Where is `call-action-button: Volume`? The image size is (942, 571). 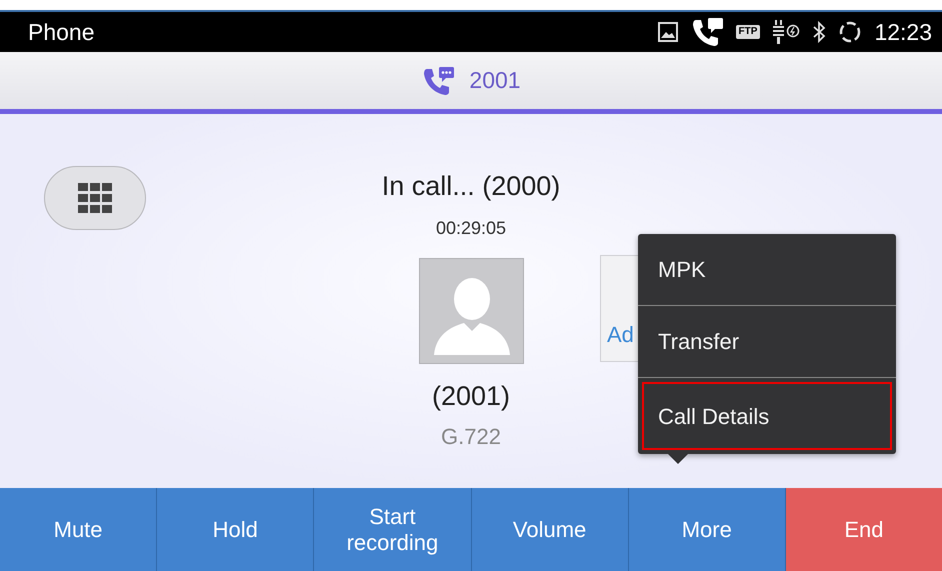
call-action-button: Volume is located at coordinates (550, 529).